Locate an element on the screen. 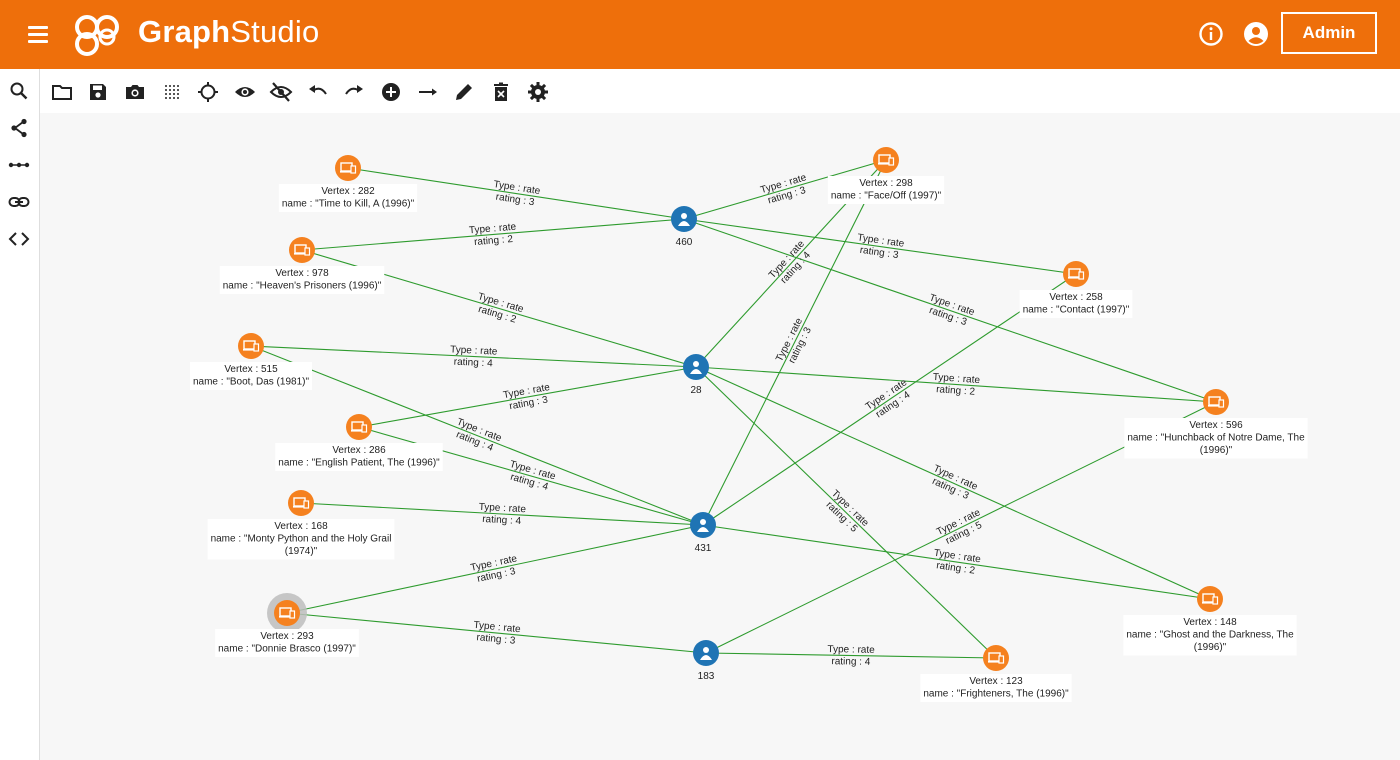 The image size is (1400, 760). share-icon is located at coordinates (19, 128).